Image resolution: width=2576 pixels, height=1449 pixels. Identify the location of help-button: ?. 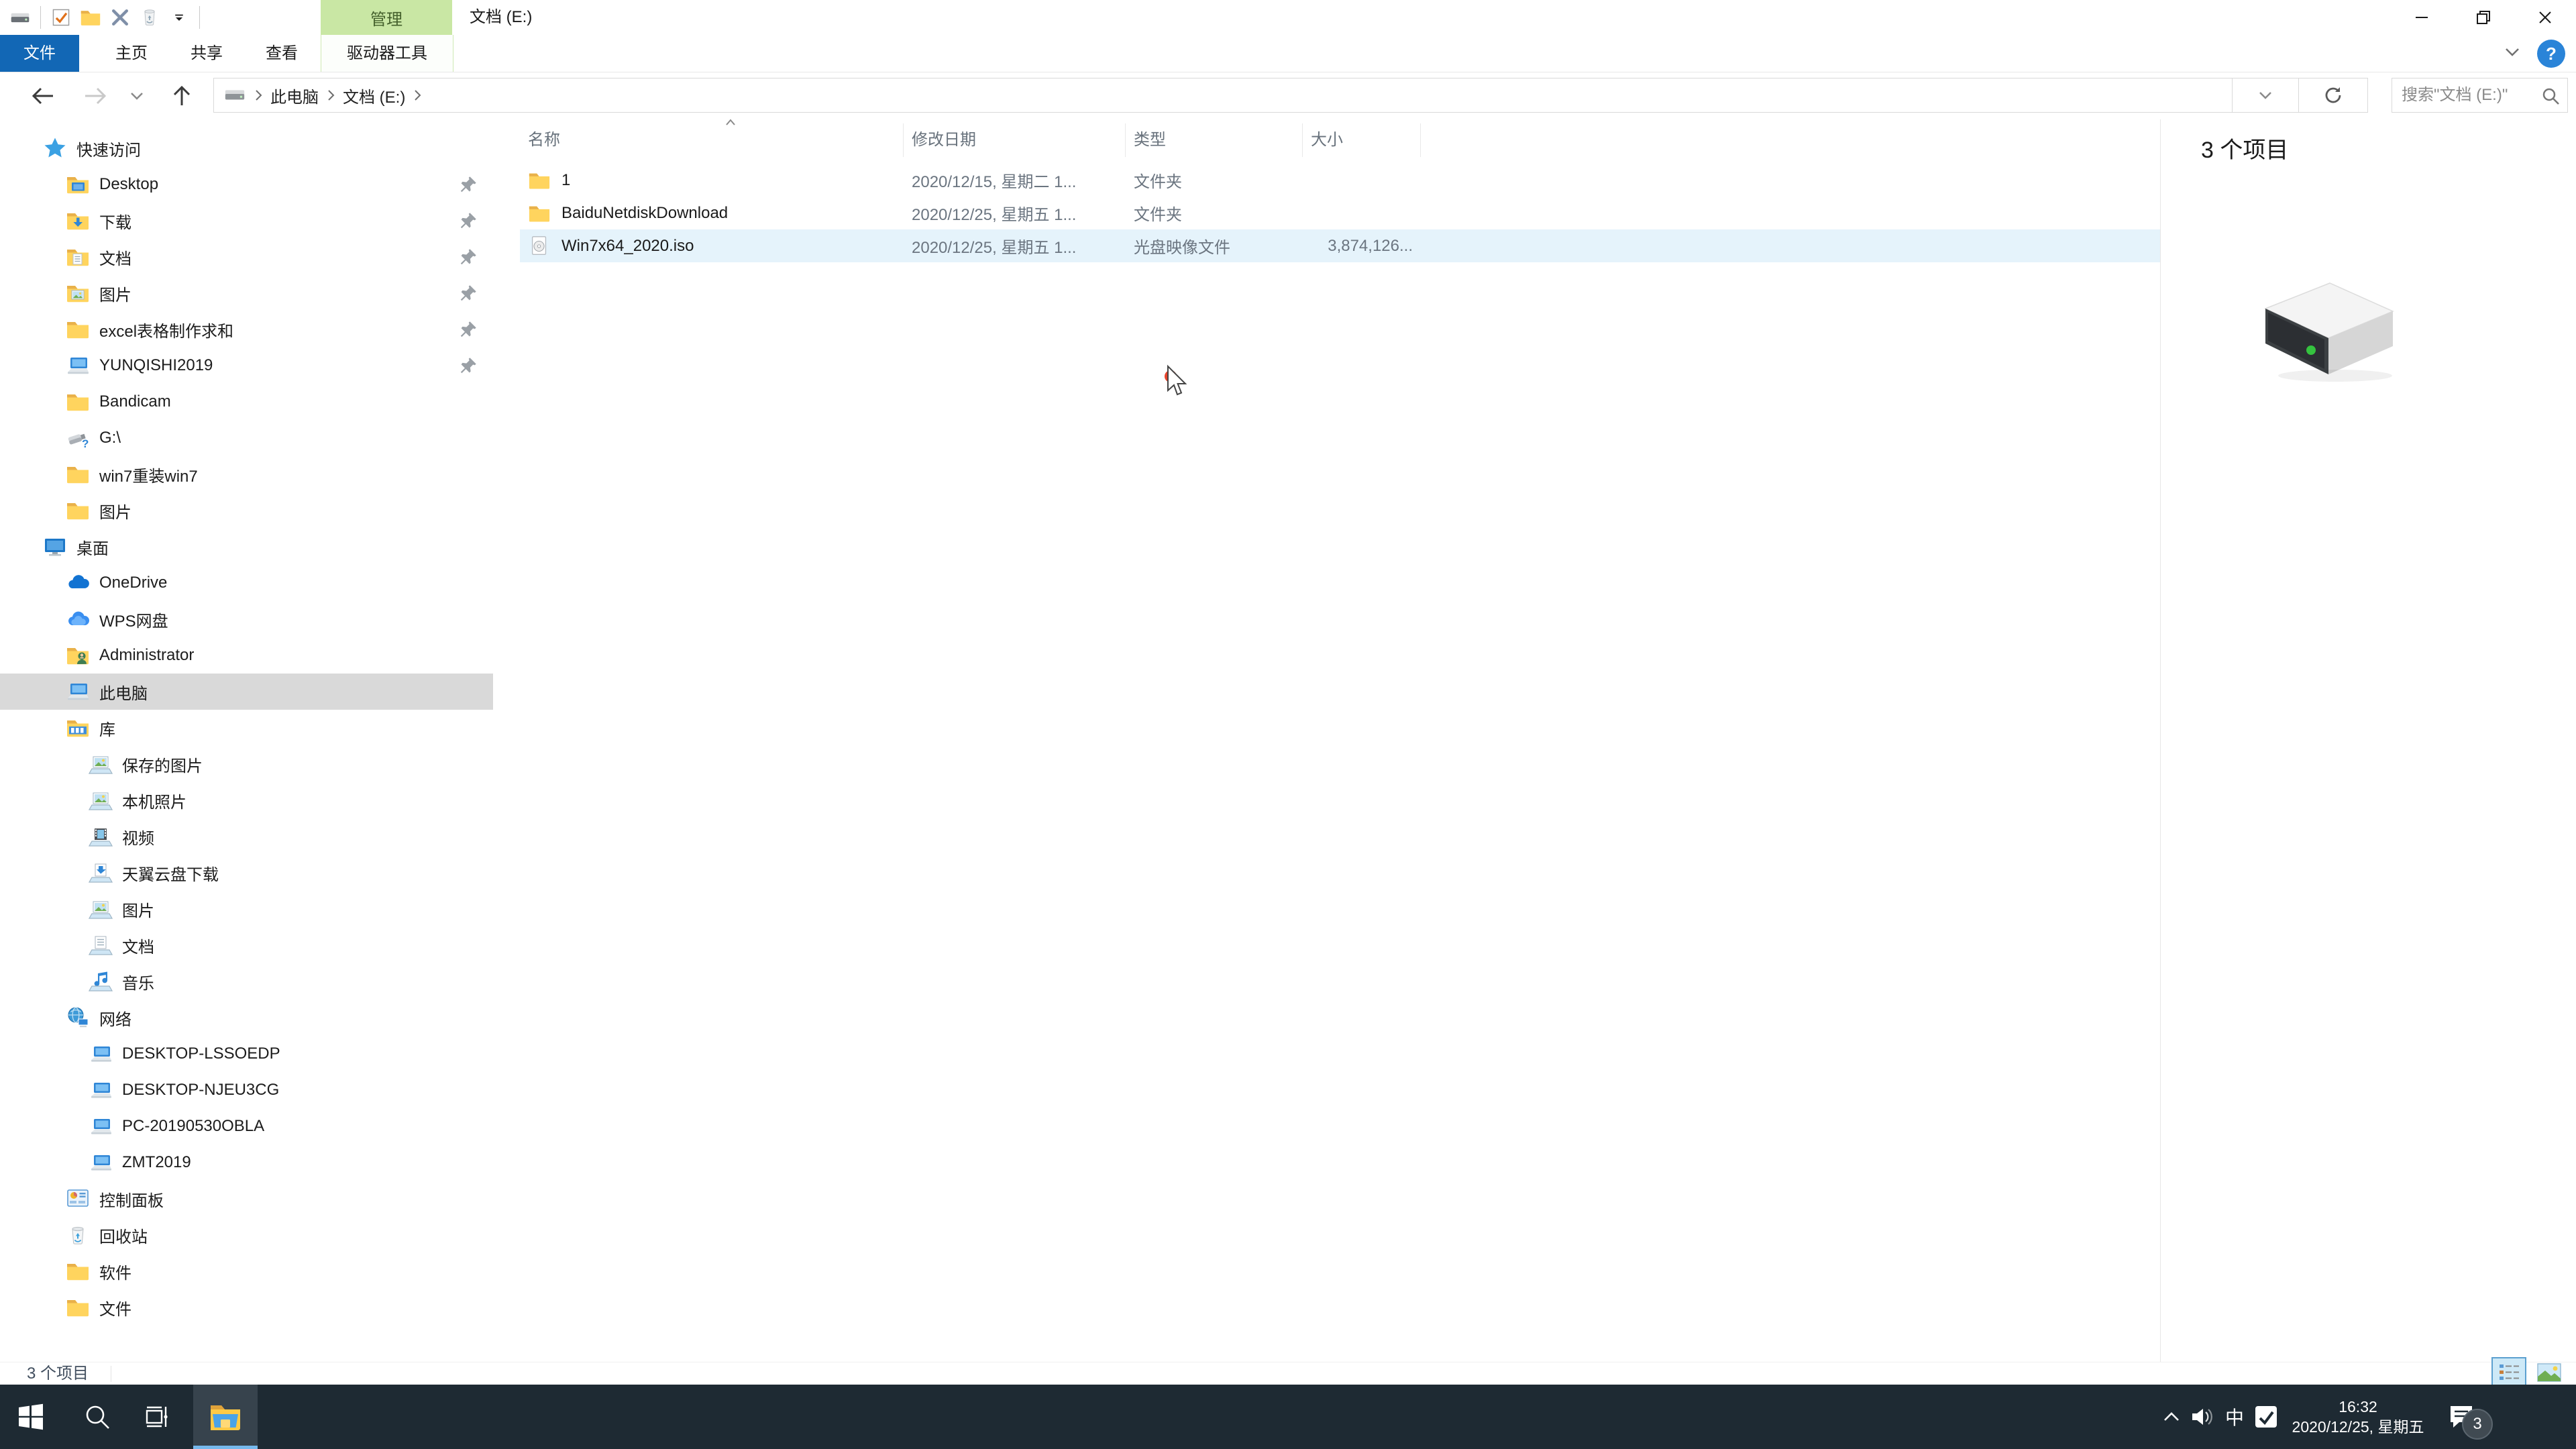
(2551, 54).